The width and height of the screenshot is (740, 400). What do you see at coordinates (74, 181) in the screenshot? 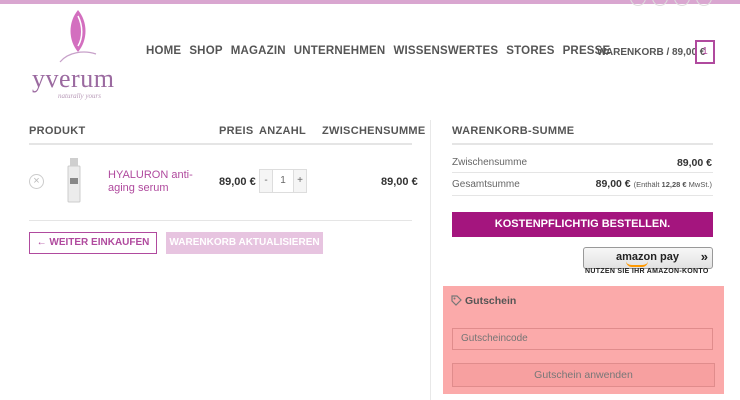
I see `product-image` at bounding box center [74, 181].